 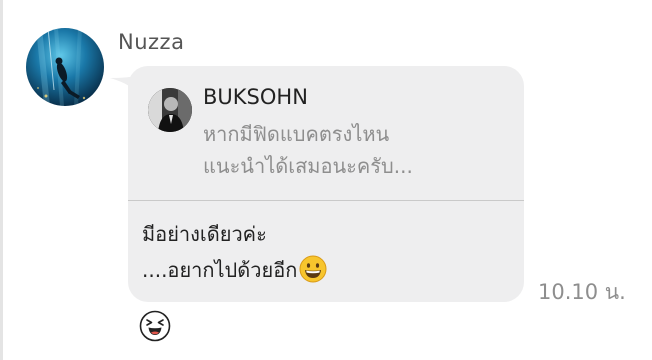 I want to click on sender-avatar, so click(x=65, y=67).